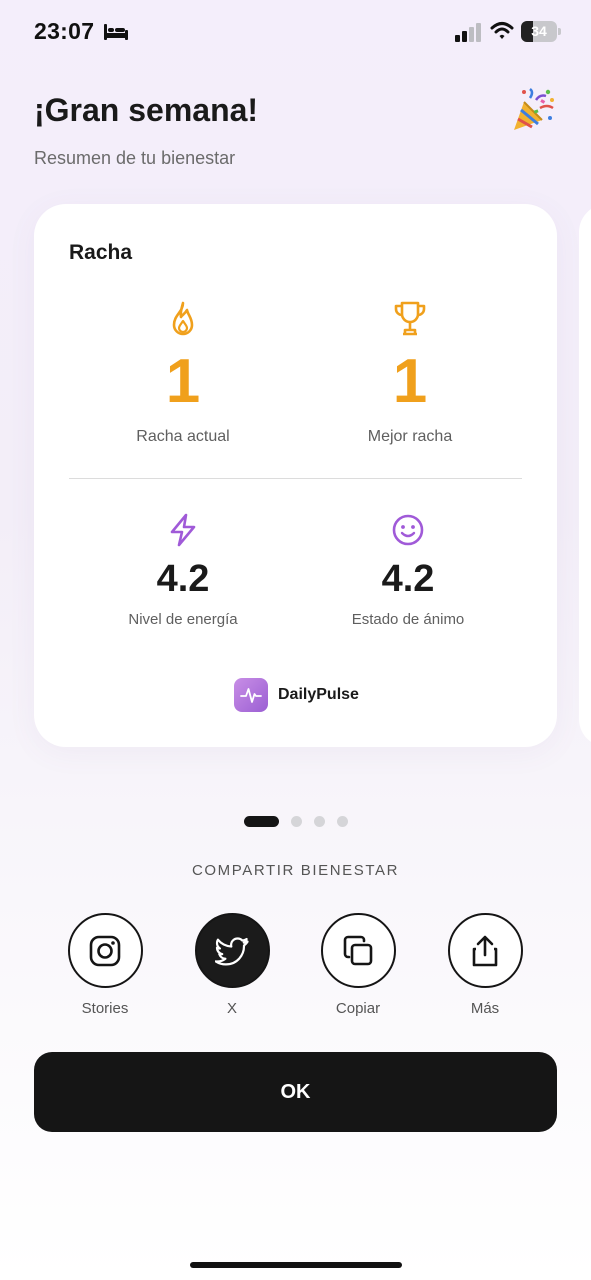 The width and height of the screenshot is (591, 1280). What do you see at coordinates (296, 1265) in the screenshot?
I see `home-indicator` at bounding box center [296, 1265].